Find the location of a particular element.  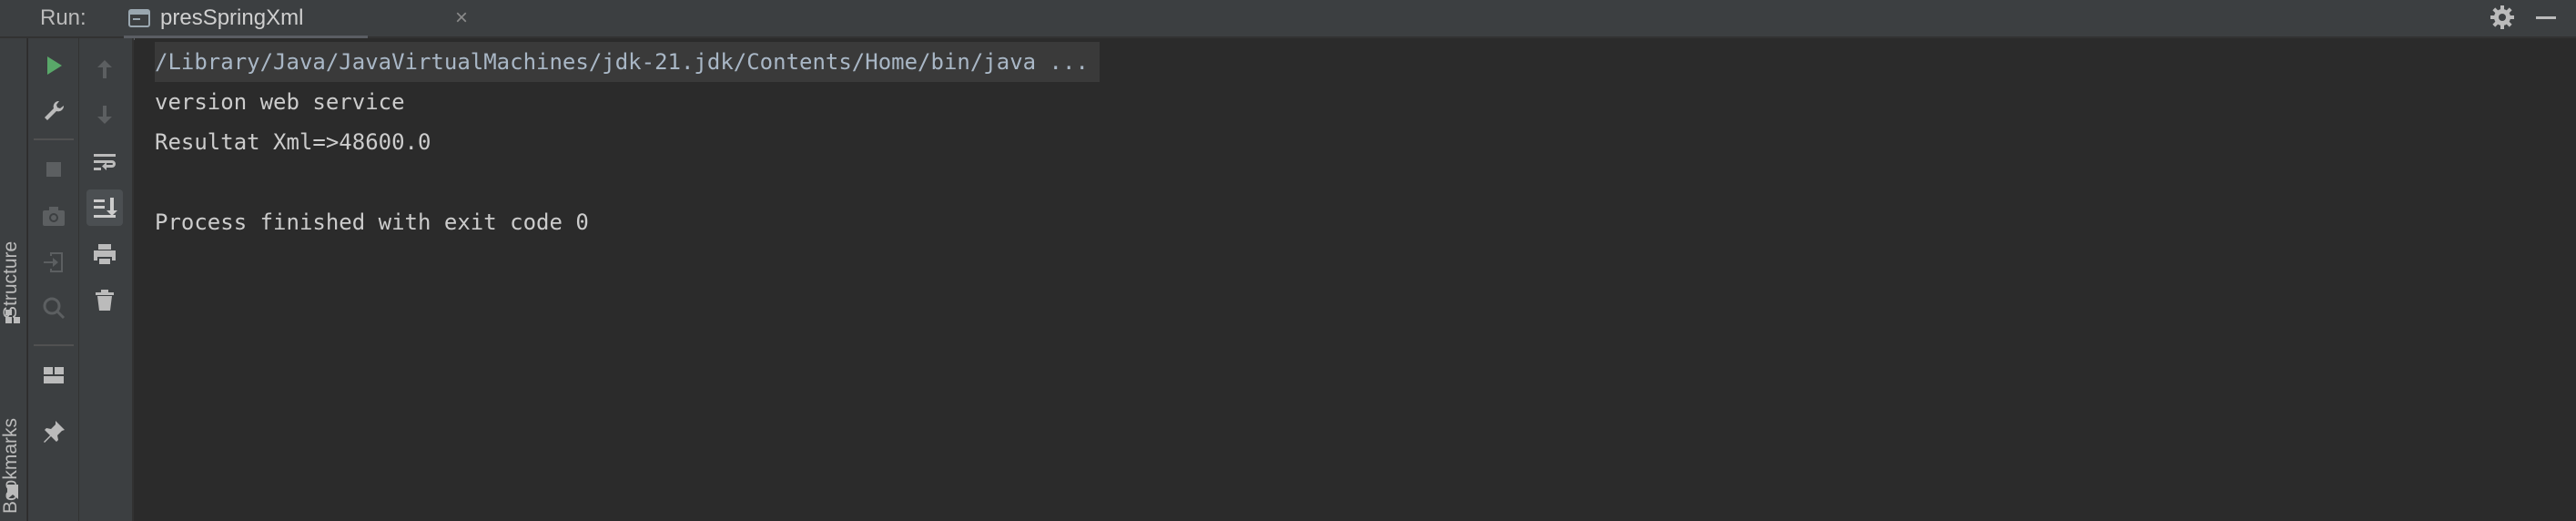

print-icon is located at coordinates (105, 255).